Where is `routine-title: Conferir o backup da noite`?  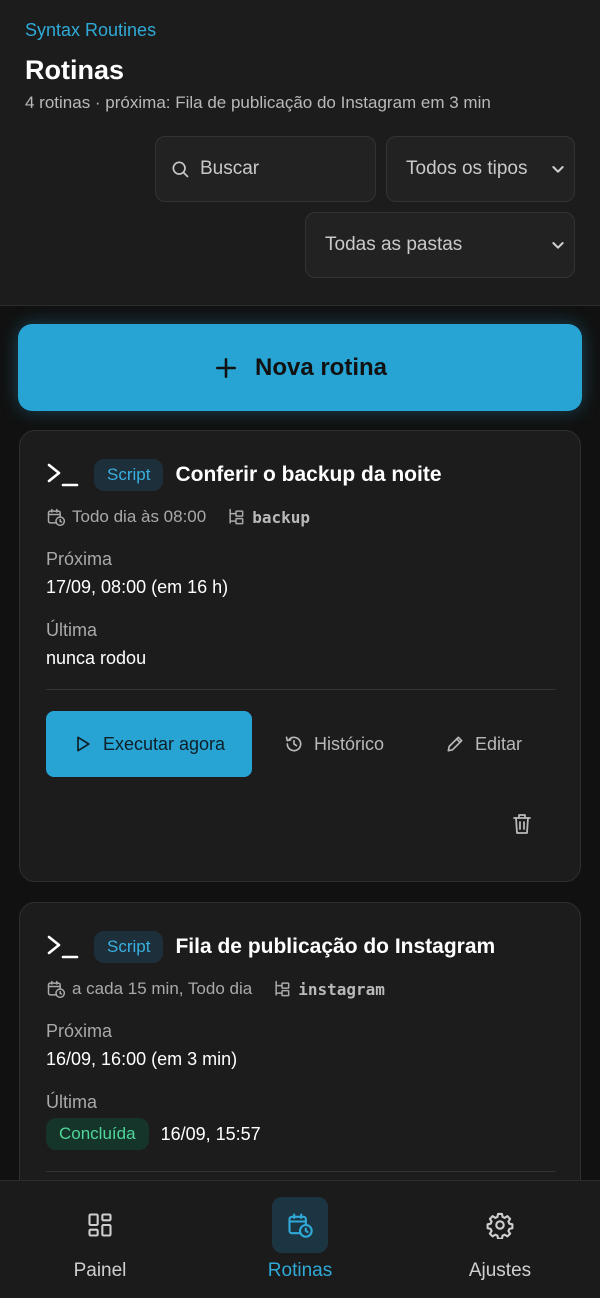
routine-title: Conferir o backup da noite is located at coordinates (308, 474).